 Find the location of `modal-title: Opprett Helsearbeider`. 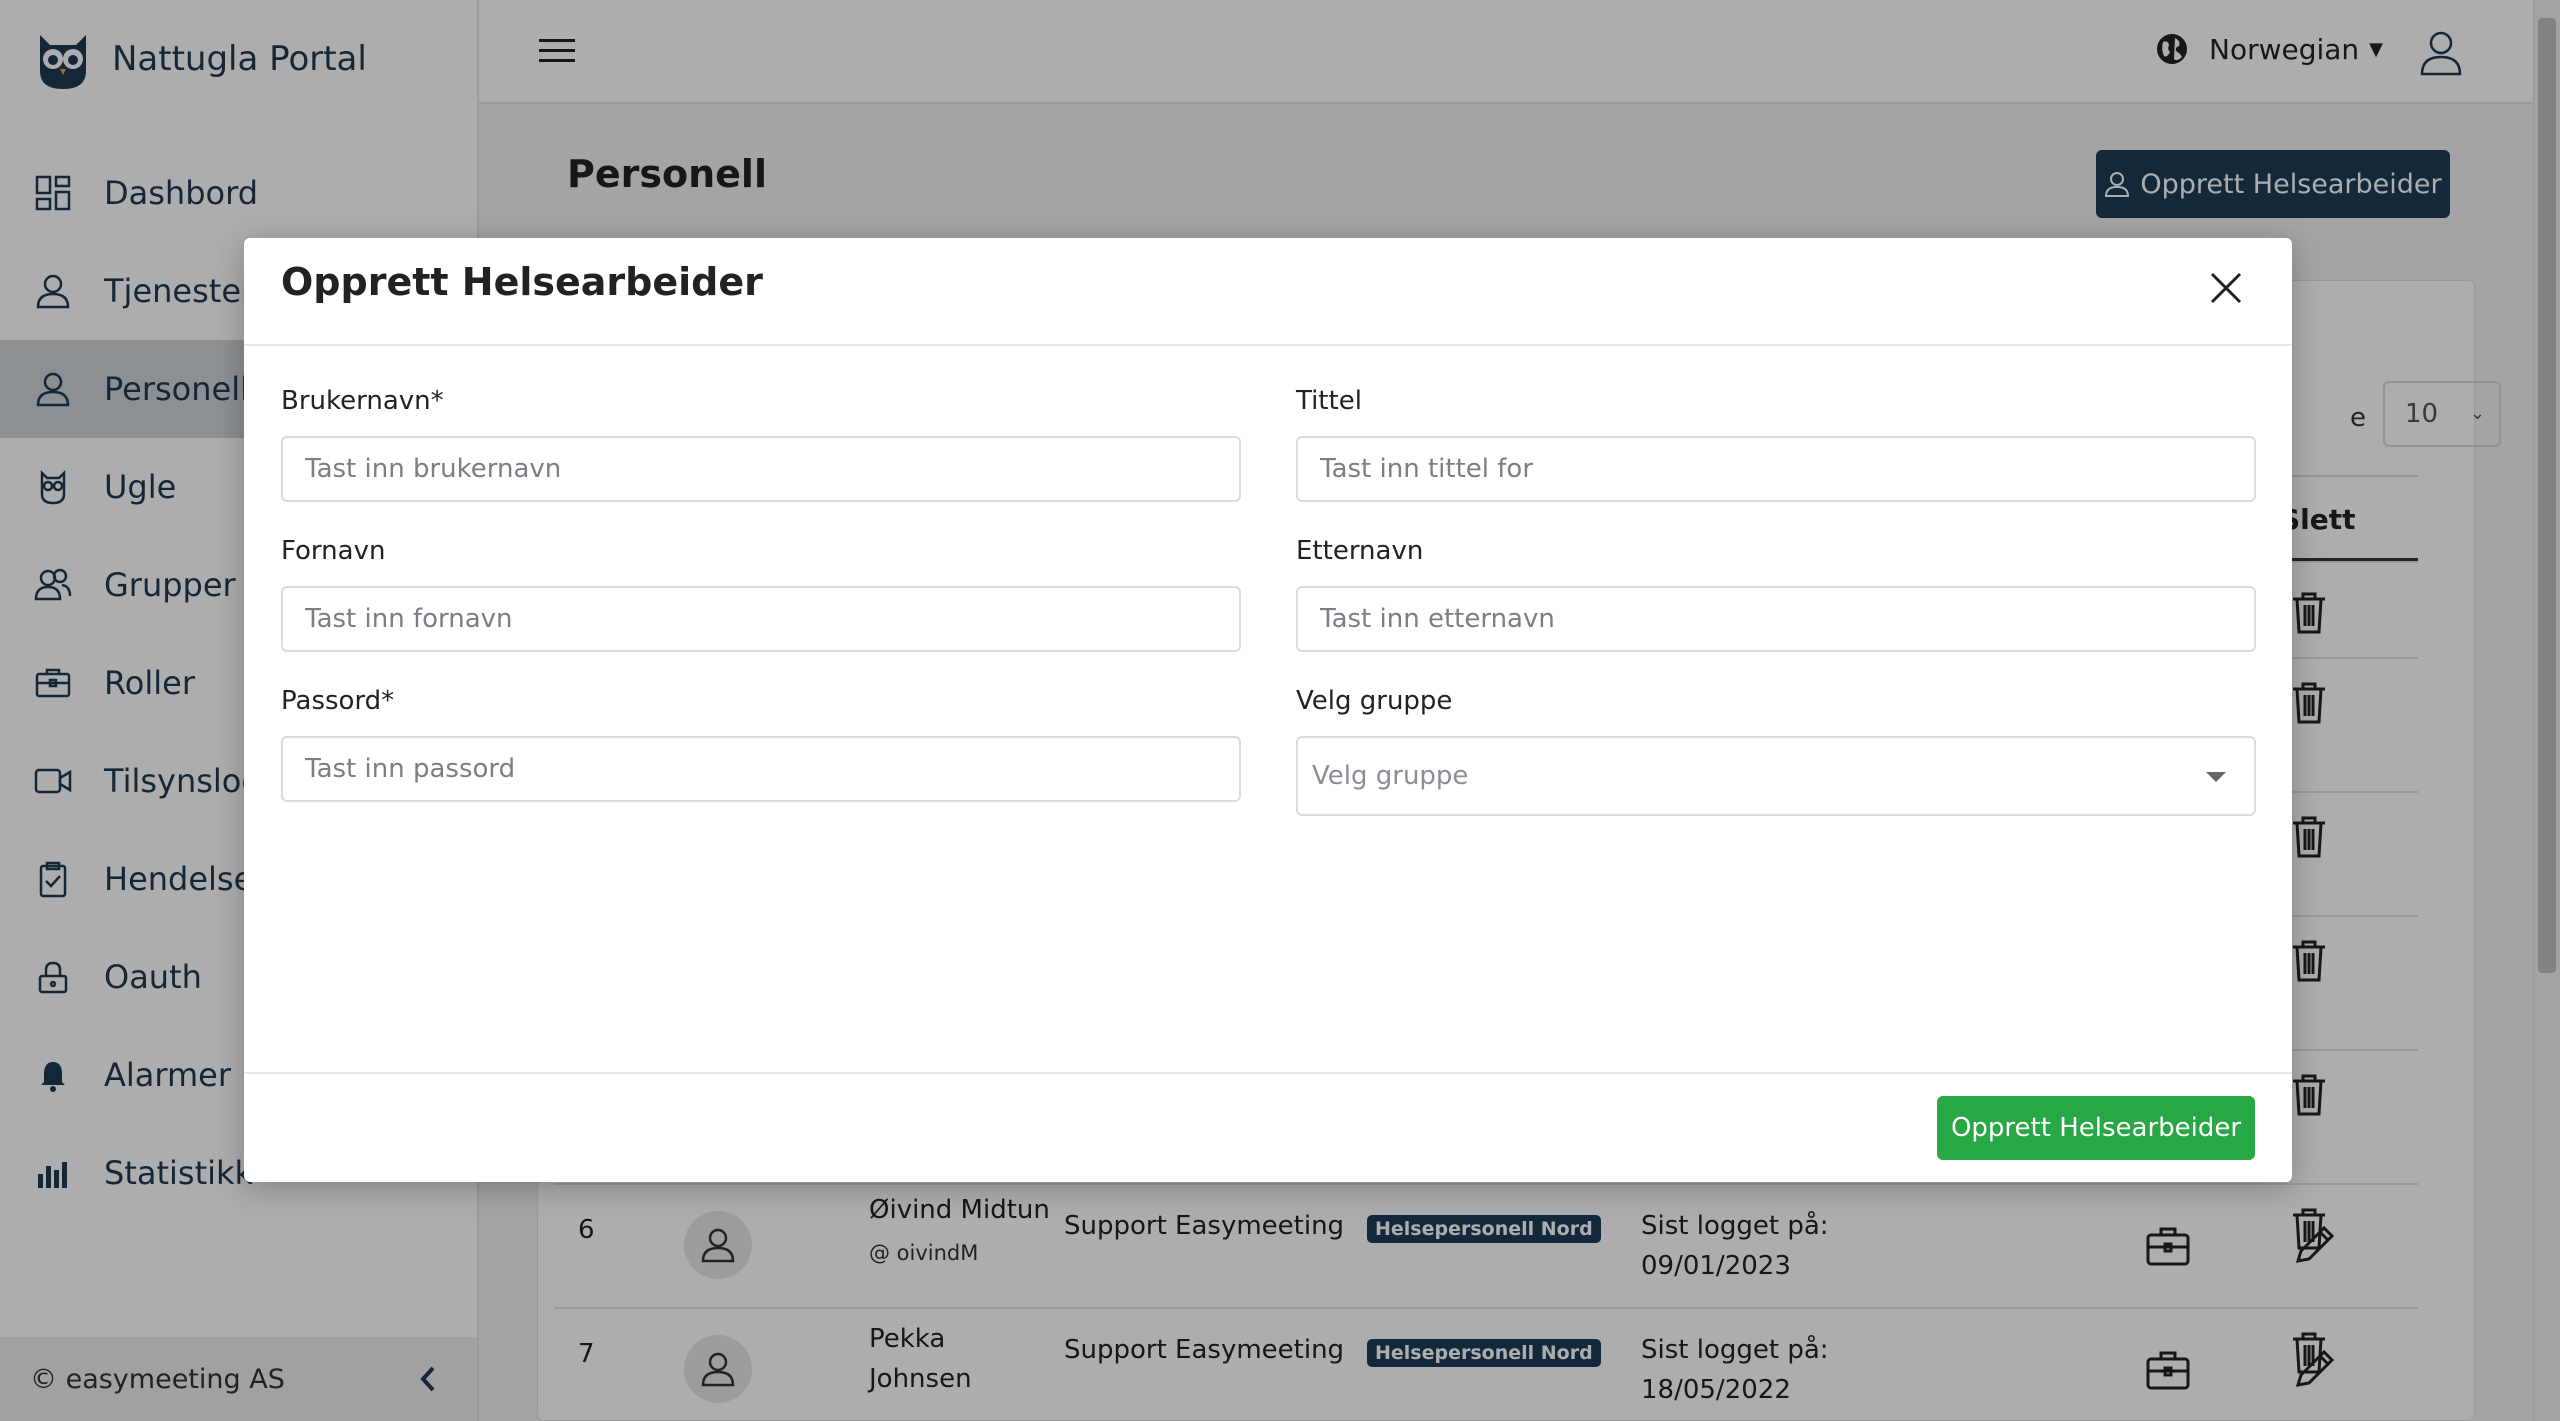

modal-title: Opprett Helsearbeider is located at coordinates (522, 282).